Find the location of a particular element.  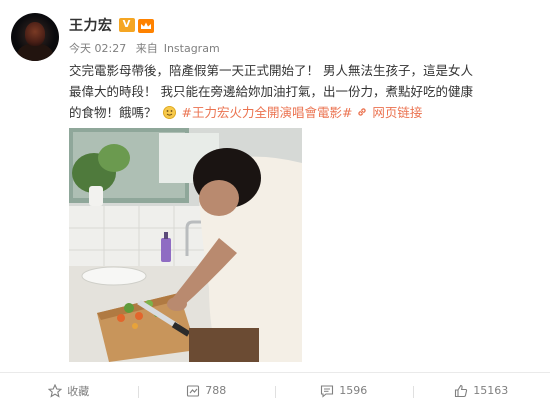

favorite-label: 收藏 is located at coordinates (78, 391).